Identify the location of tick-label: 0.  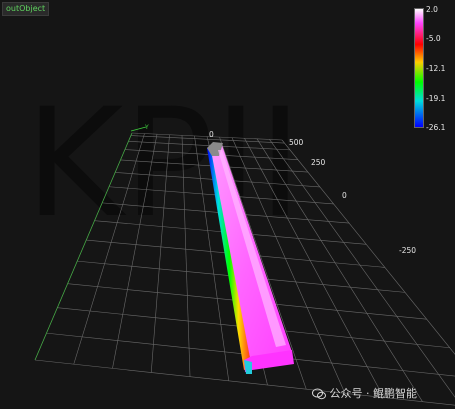
(344, 195).